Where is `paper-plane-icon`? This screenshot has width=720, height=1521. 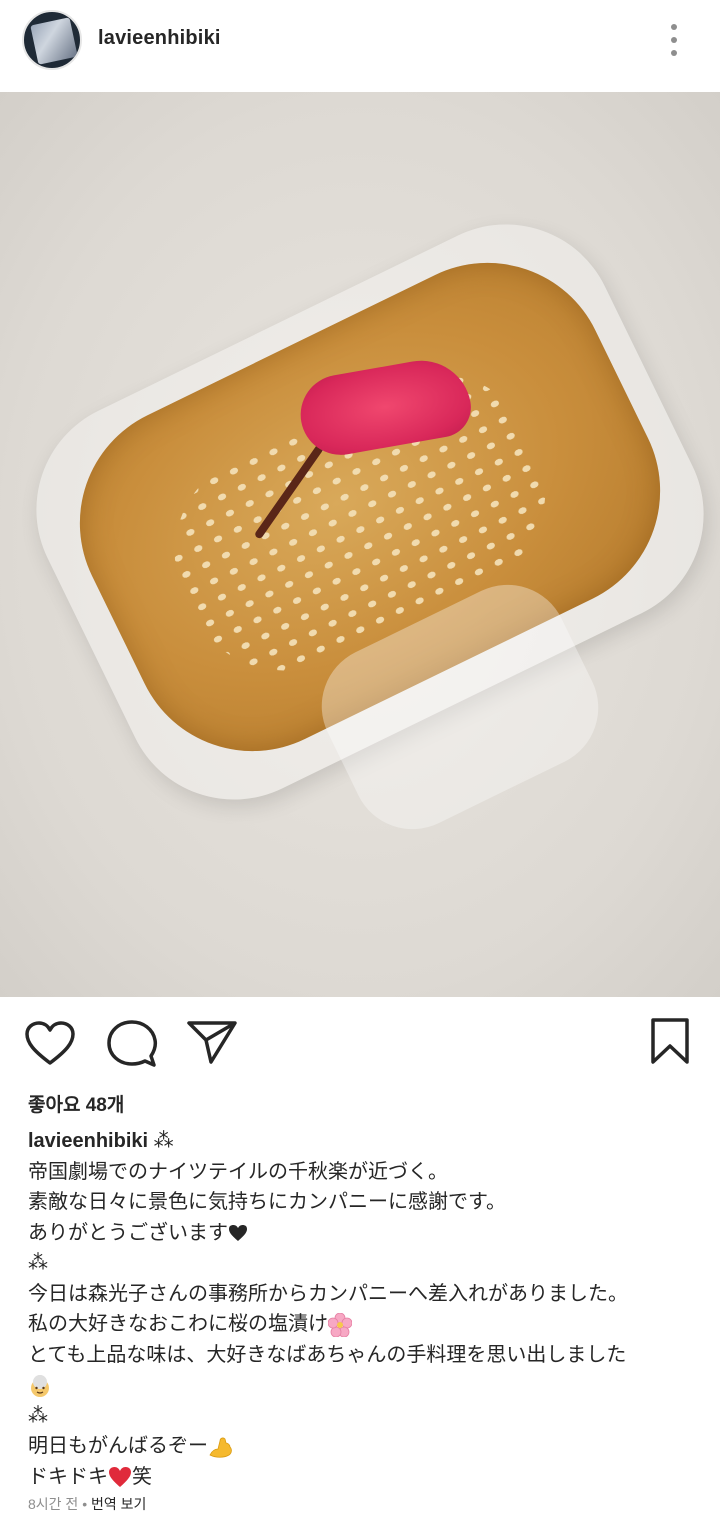
paper-plane-icon is located at coordinates (212, 1042).